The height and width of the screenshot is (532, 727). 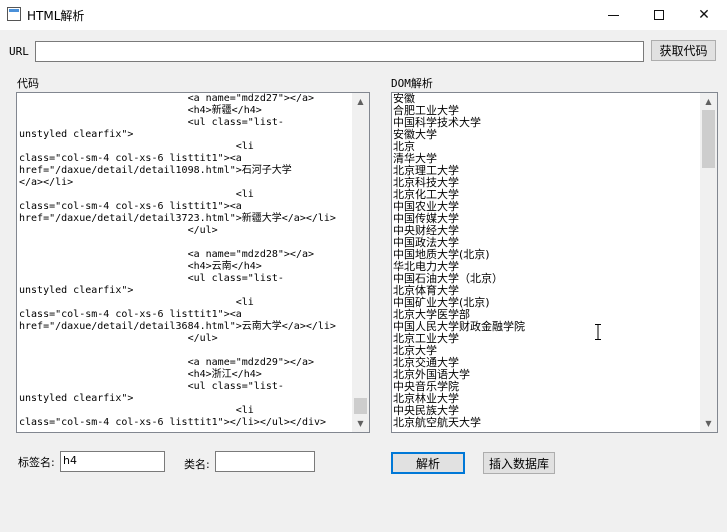 I want to click on code-label: 代码, so click(x=28, y=83).